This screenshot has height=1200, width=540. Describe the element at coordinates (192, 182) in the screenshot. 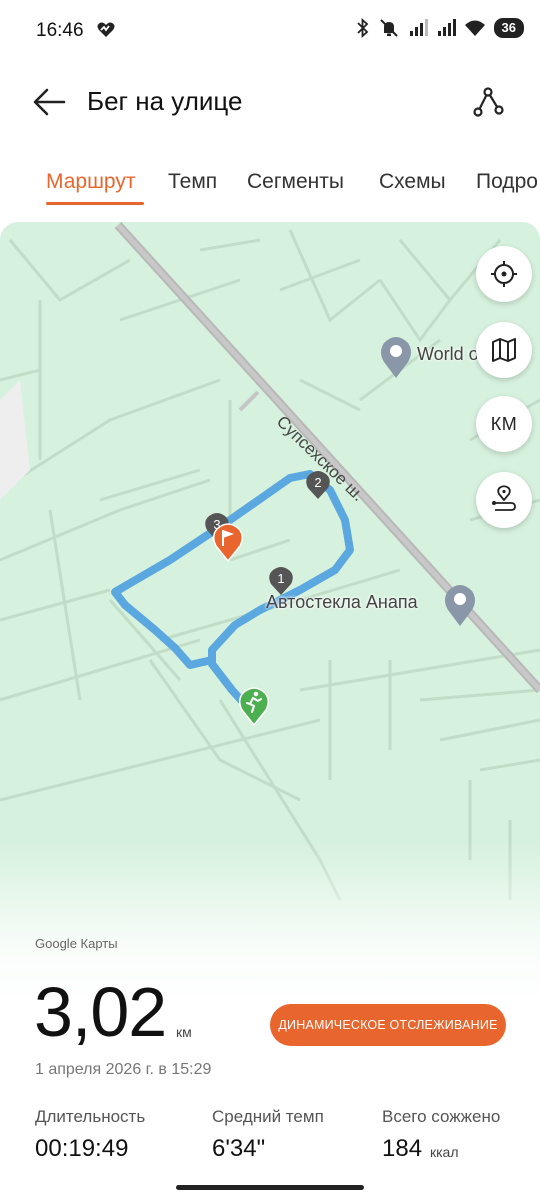

I see `tab-pace: Темп` at that location.